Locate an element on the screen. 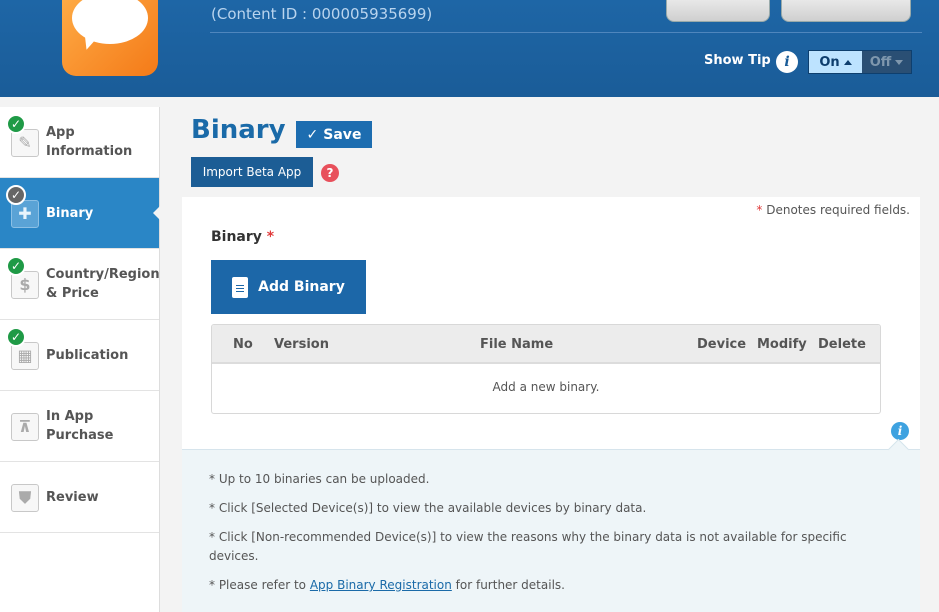 The width and height of the screenshot is (939, 612). page-title: Binary is located at coordinates (238, 130).